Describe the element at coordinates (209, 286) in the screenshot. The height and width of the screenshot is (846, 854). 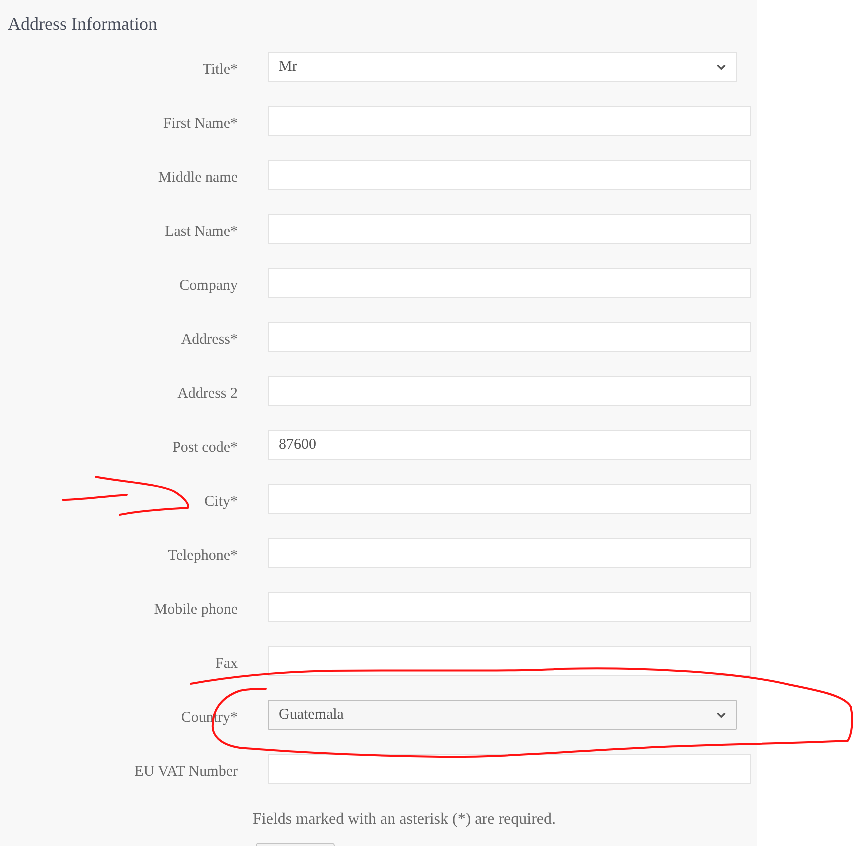
I see `field-label: Company` at that location.